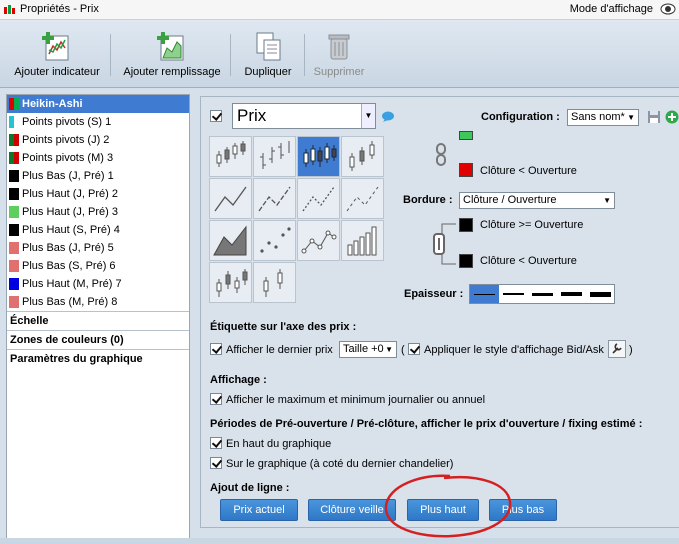 This screenshot has width=679, height=544. I want to click on add-indicator-button: Ajouter indicateur, so click(57, 58).